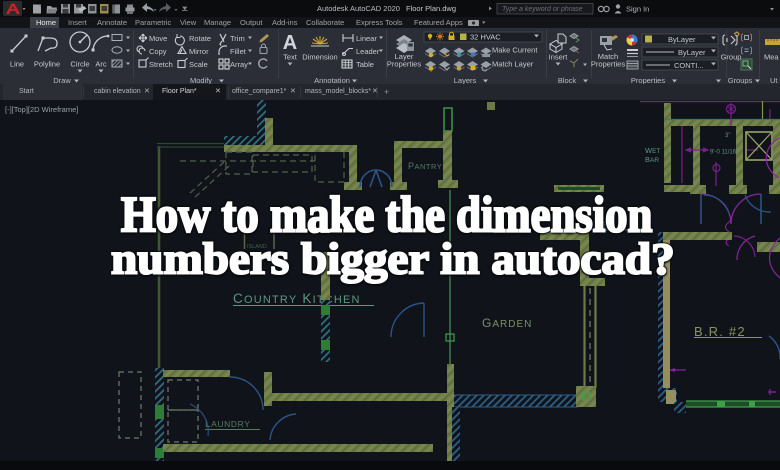 The image size is (780, 470). What do you see at coordinates (158, 38) in the screenshot?
I see `svg-text: Move` at bounding box center [158, 38].